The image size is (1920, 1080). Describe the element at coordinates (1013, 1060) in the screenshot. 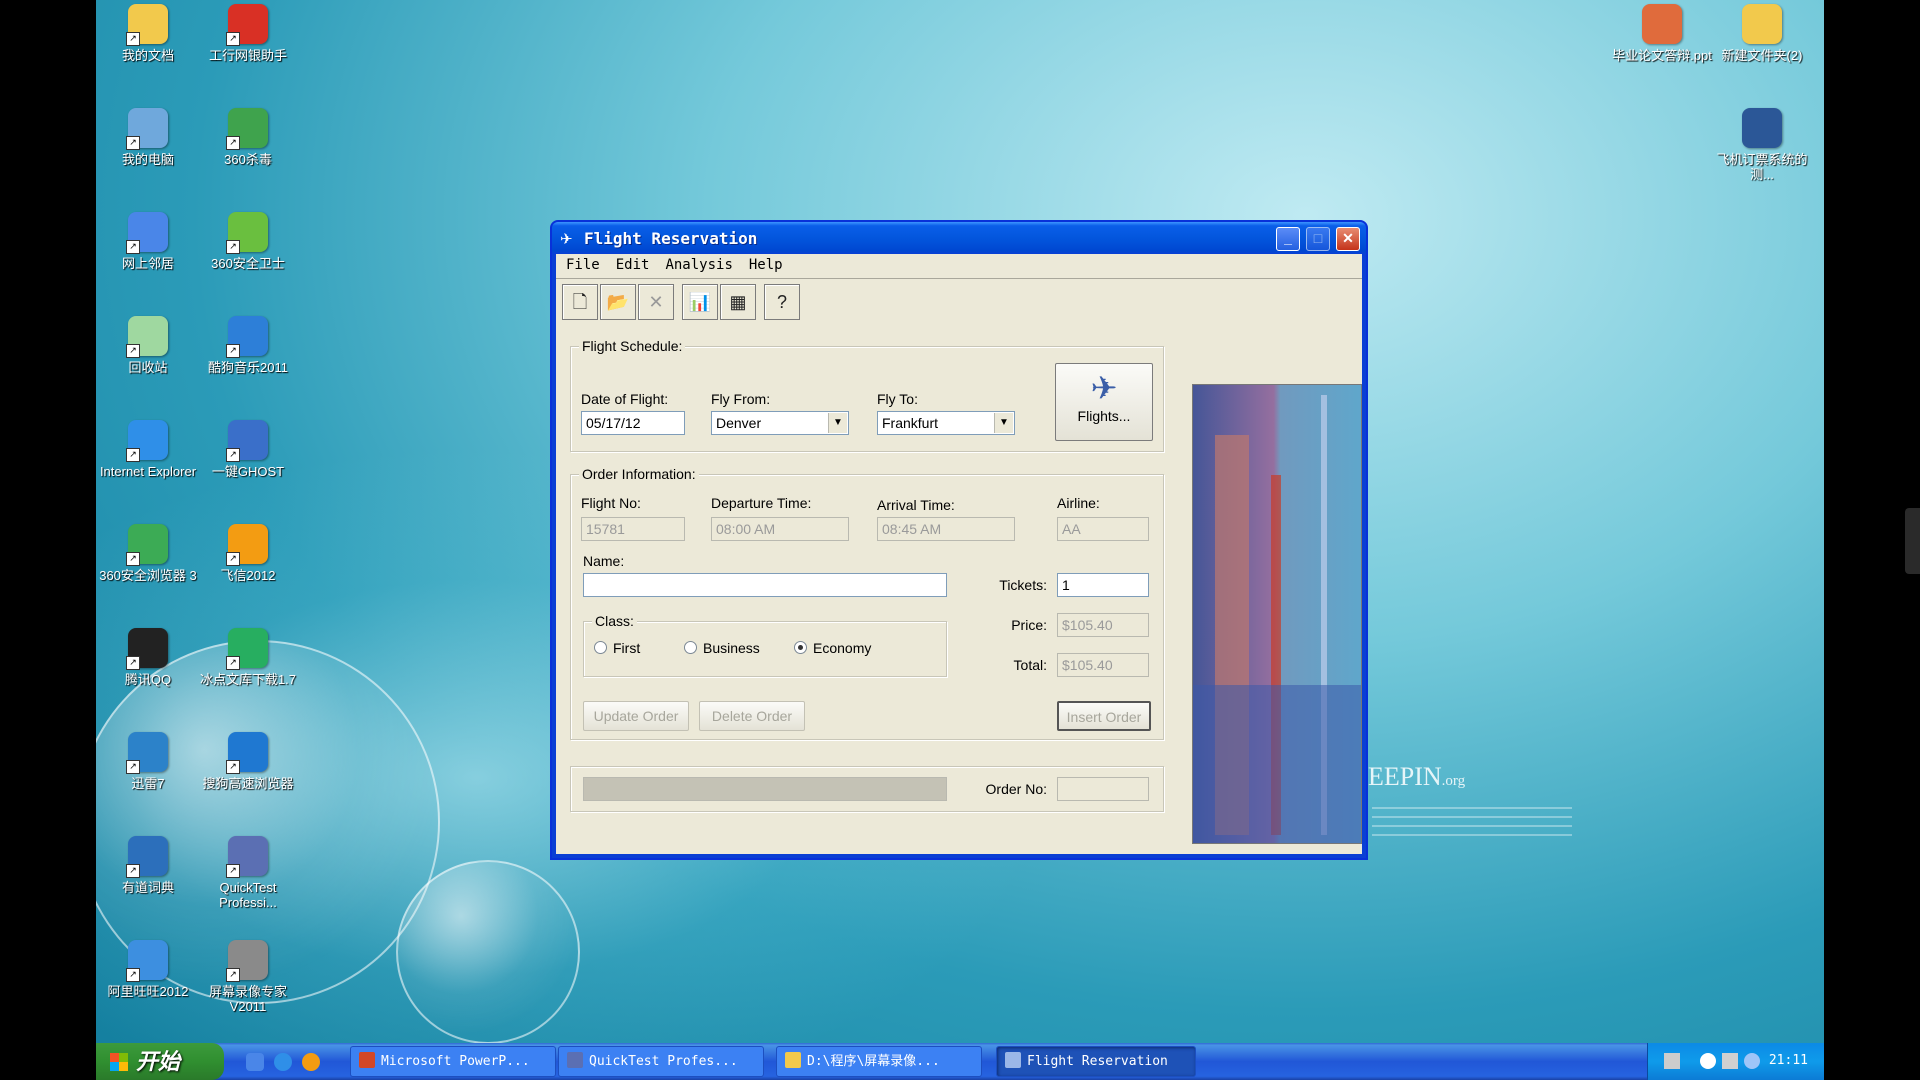

I see `task-app-icon` at that location.